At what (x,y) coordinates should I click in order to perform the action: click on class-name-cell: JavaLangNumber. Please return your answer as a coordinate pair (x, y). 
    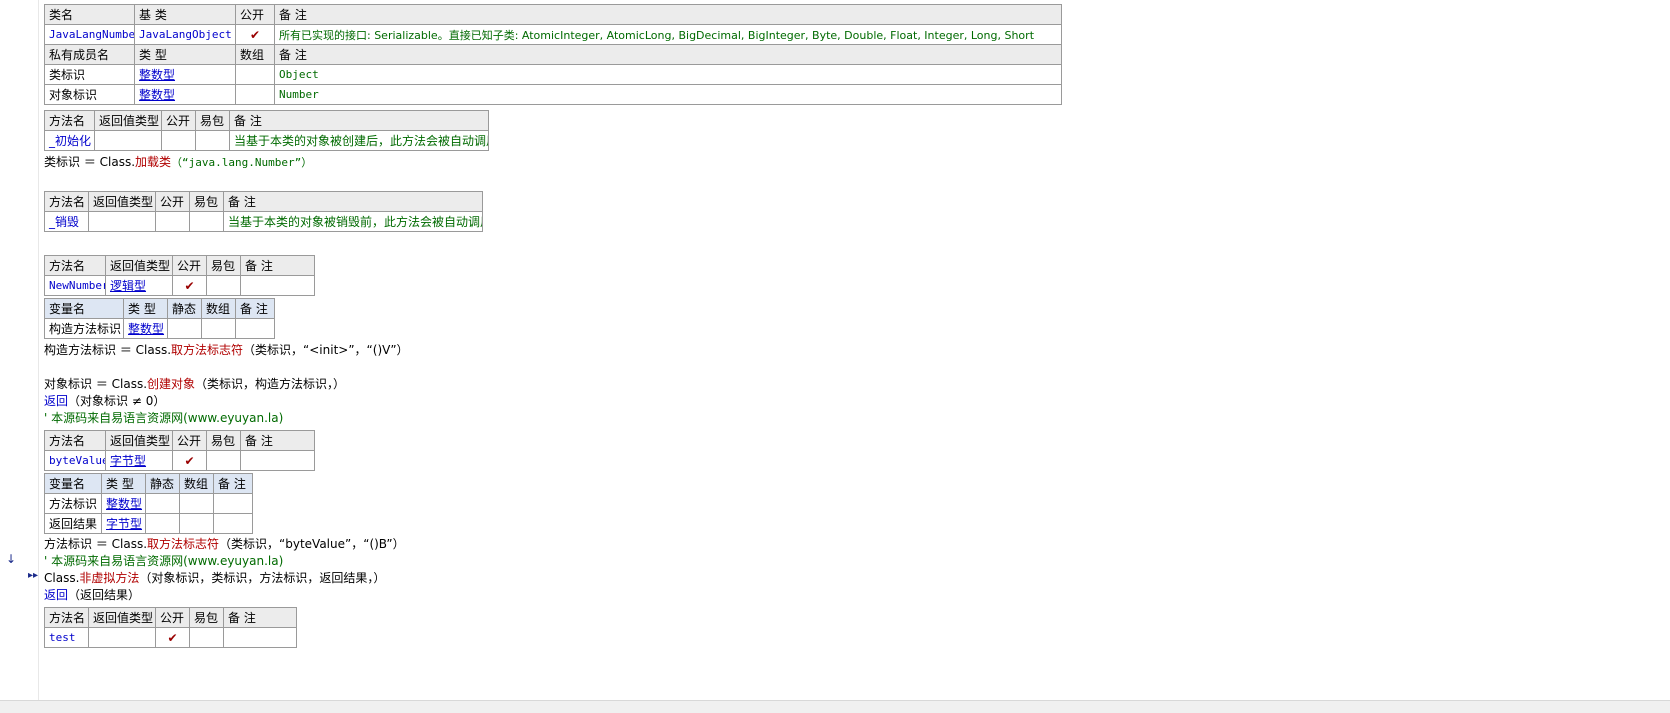
    Looking at the image, I should click on (89, 34).